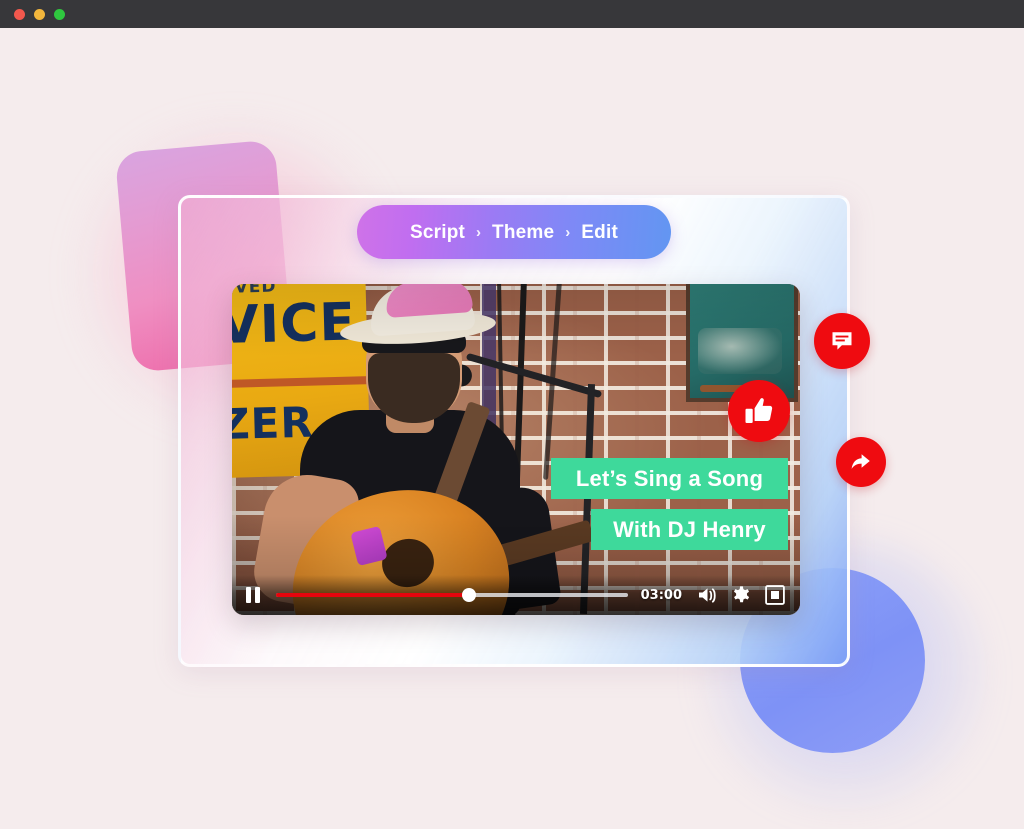 The height and width of the screenshot is (829, 1024). I want to click on pause-bar-right, so click(257, 595).